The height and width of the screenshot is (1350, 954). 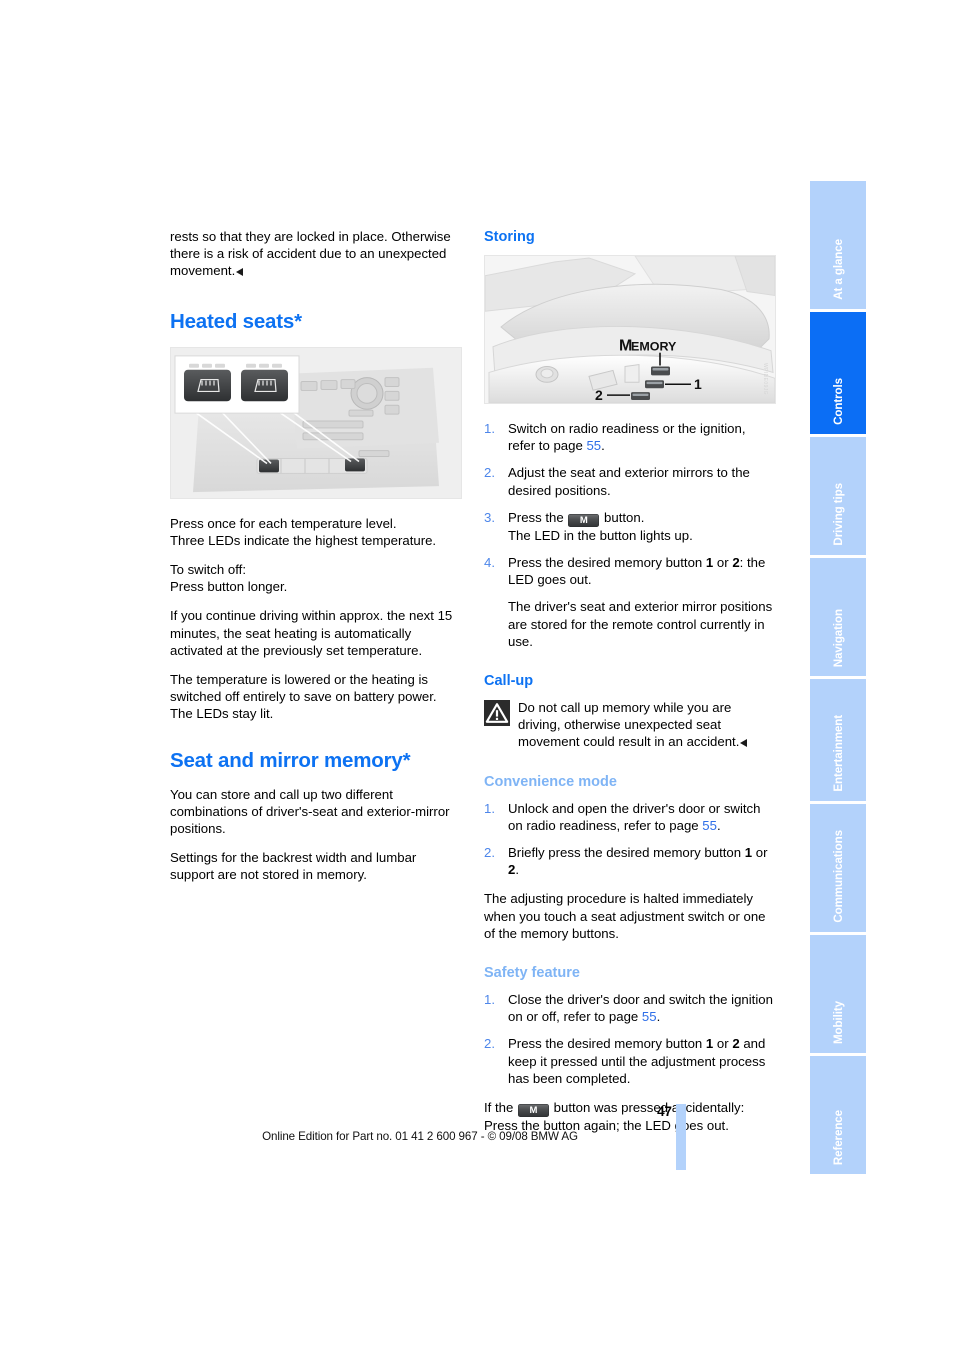 I want to click on sidebar-item-at-a-glance: At a glance, so click(x=838, y=245).